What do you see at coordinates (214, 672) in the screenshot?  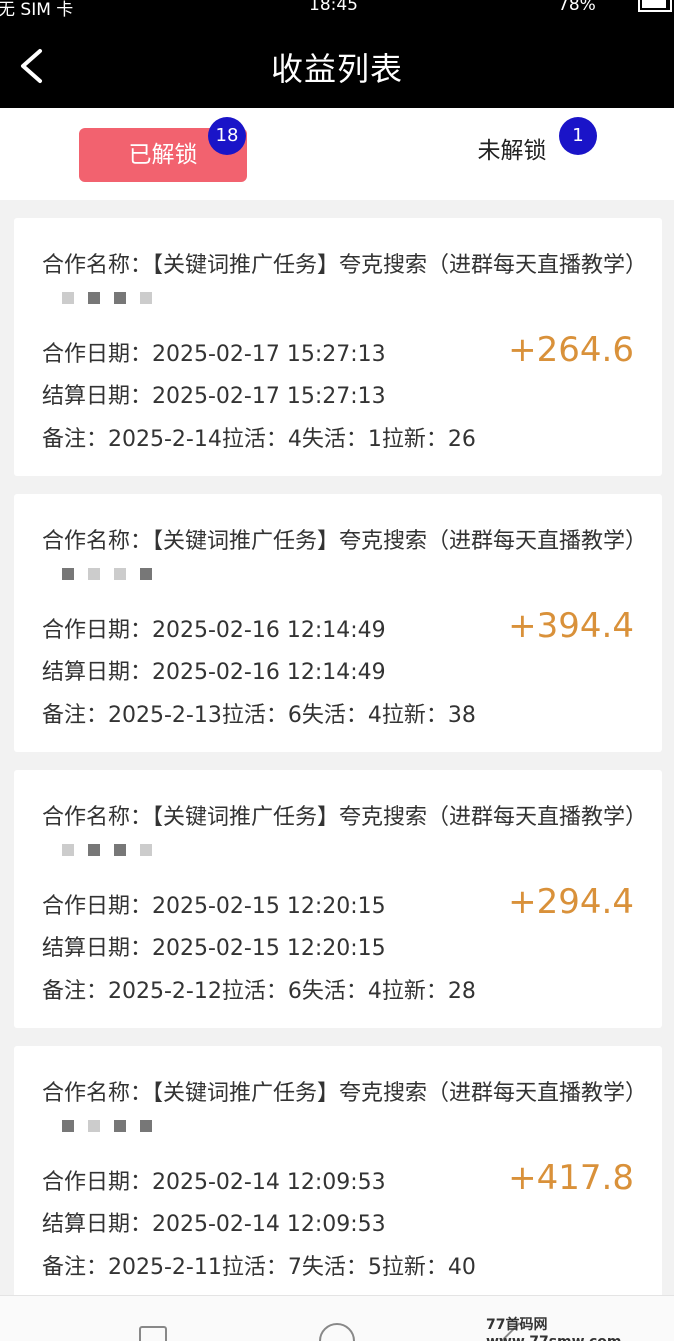 I see `settlement-date: 结算日期：2025-02-16 12:14:49` at bounding box center [214, 672].